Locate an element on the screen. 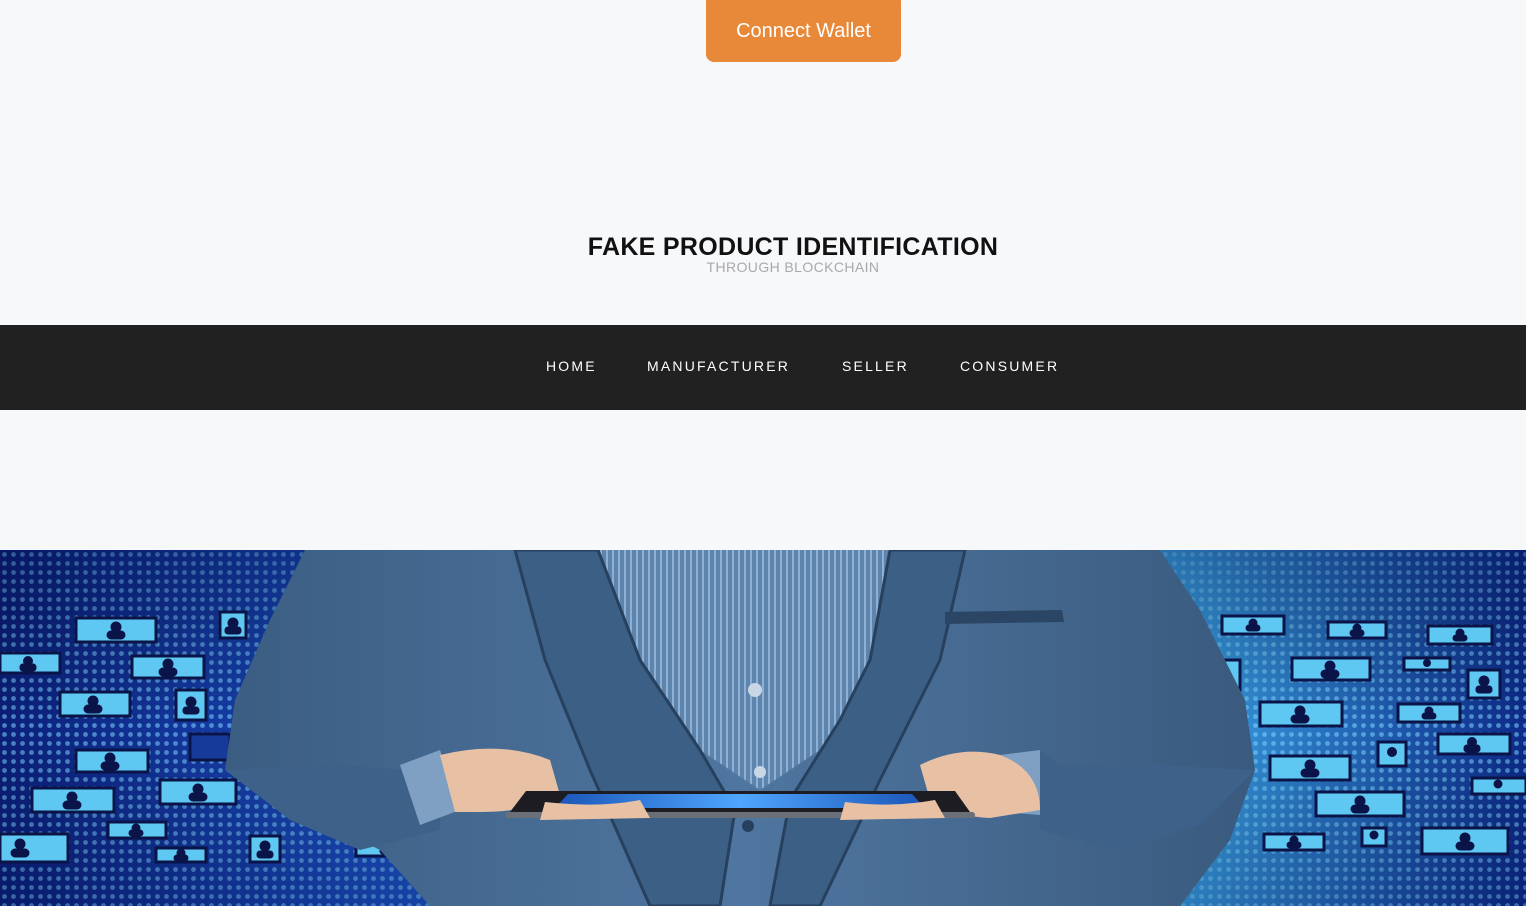 Image resolution: width=1526 pixels, height=906 pixels. connect-wallet-button: Connect Wallet is located at coordinates (803, 31).